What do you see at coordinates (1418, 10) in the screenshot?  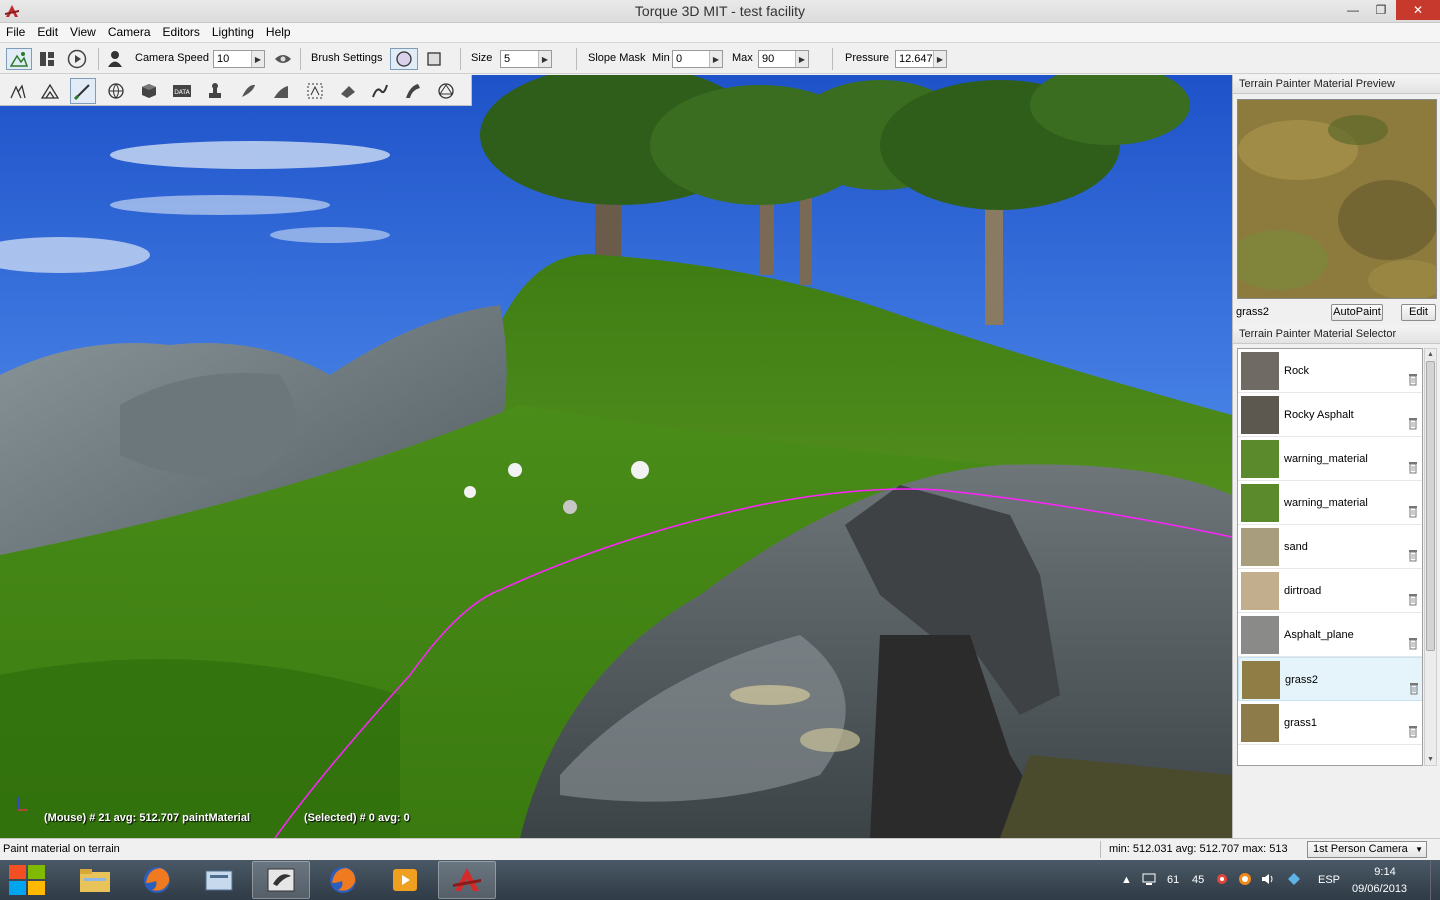 I see `close-button: ✕` at bounding box center [1418, 10].